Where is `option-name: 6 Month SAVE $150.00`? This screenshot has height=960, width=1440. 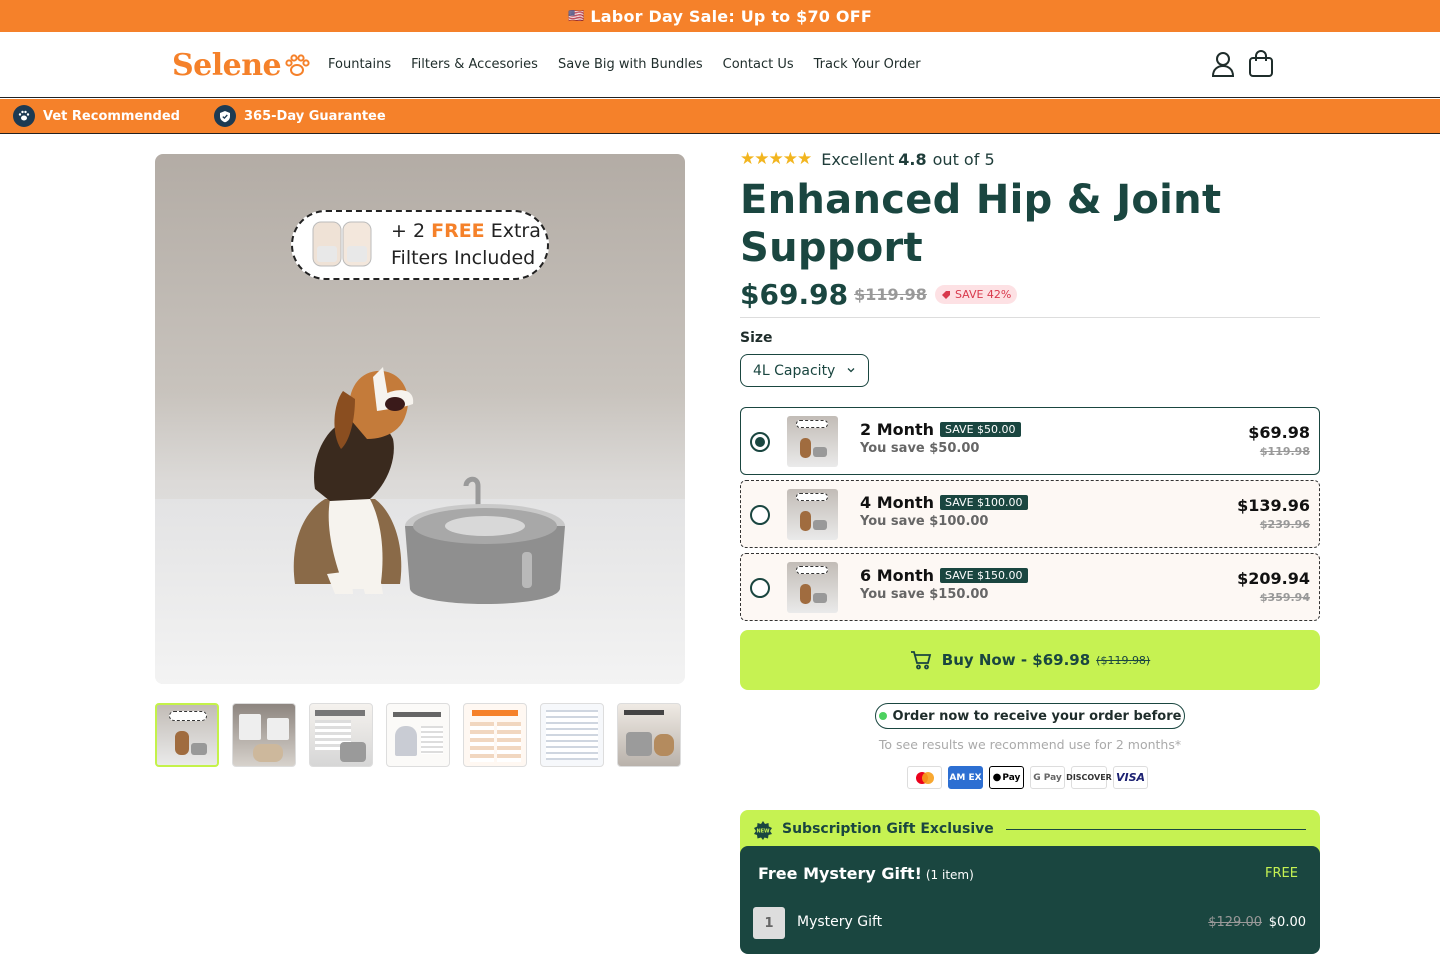 option-name: 6 Month SAVE $150.00 is located at coordinates (944, 575).